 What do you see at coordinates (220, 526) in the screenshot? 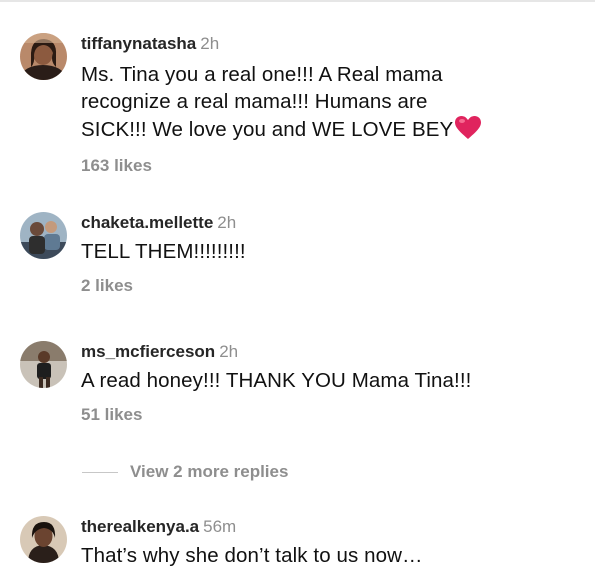
I see `timestamp: 56m` at bounding box center [220, 526].